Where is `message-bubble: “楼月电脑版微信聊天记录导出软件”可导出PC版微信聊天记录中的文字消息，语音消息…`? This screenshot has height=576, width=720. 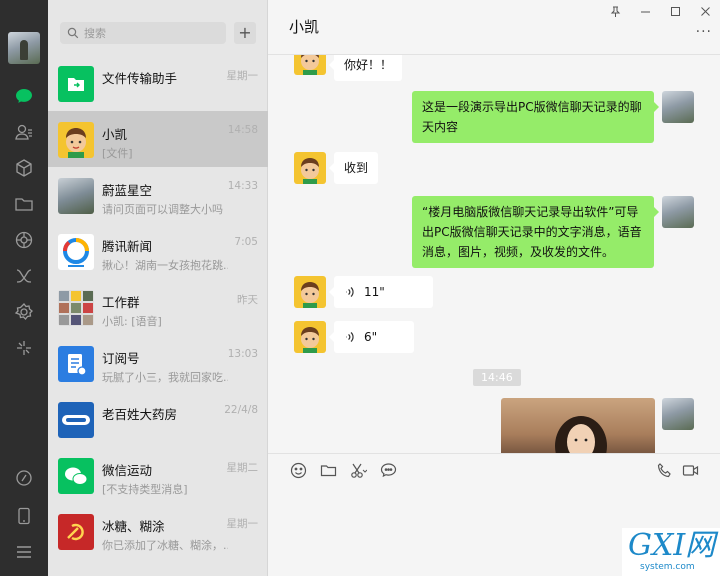
message-bubble: “楼月电脑版微信聊天记录导出软件”可导出PC版微信聊天记录中的文字消息，语音消息… is located at coordinates (535, 232).